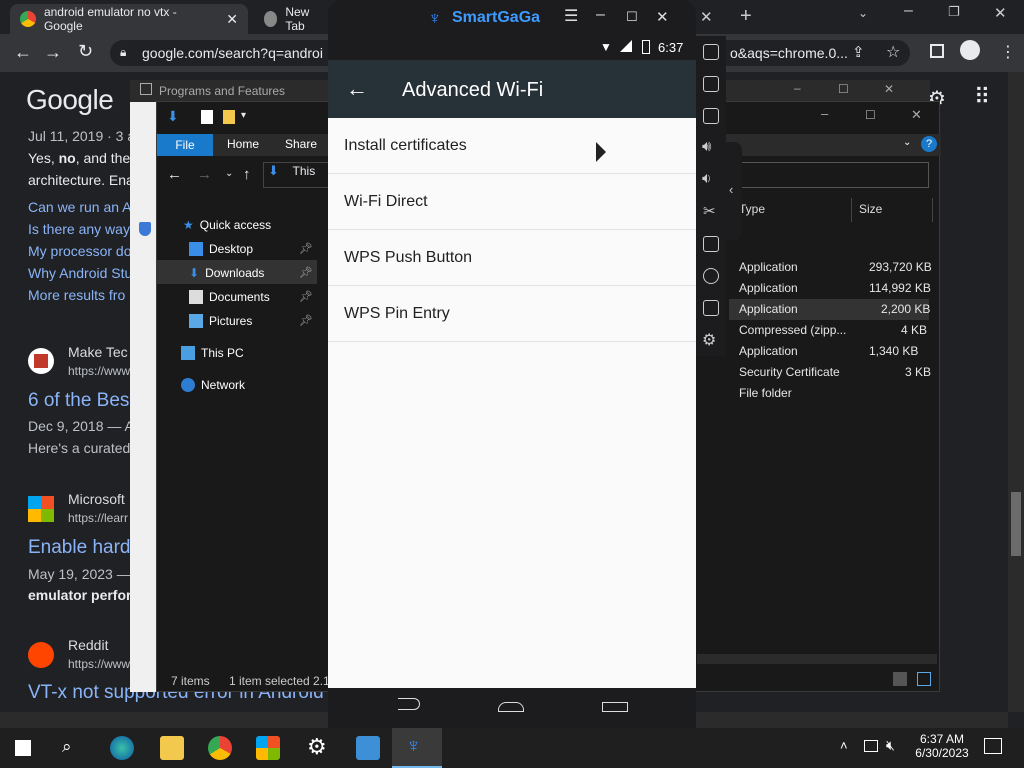 Image resolution: width=1024 pixels, height=768 pixels. I want to click on menu-dots-icon: ⋮, so click(1008, 52).